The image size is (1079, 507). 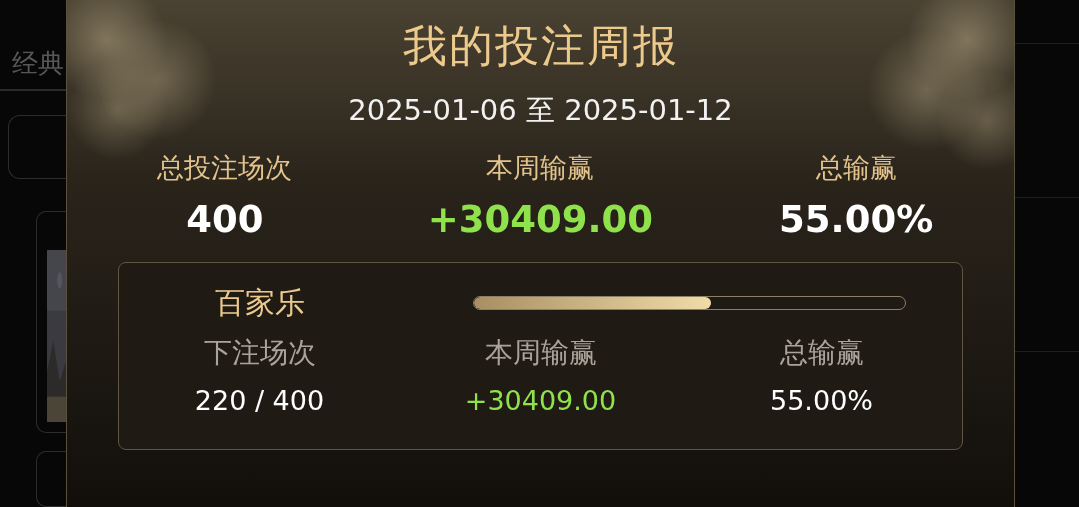 I want to click on game-name: 百家乐, so click(x=260, y=303).